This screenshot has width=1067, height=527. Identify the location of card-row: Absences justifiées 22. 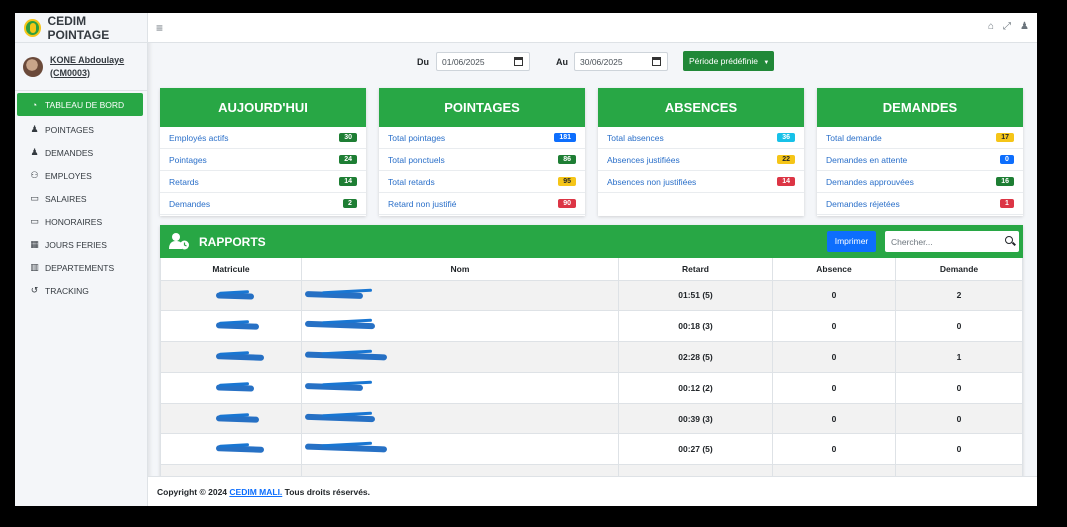
(701, 160).